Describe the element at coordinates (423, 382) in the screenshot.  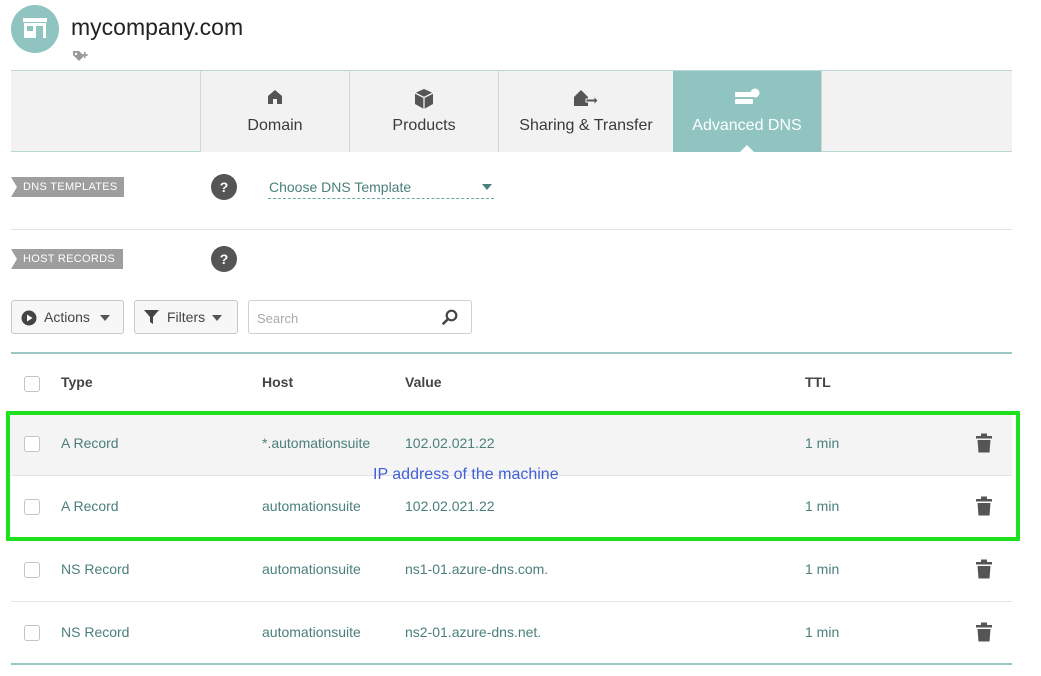
I see `column-header-value: Value` at that location.